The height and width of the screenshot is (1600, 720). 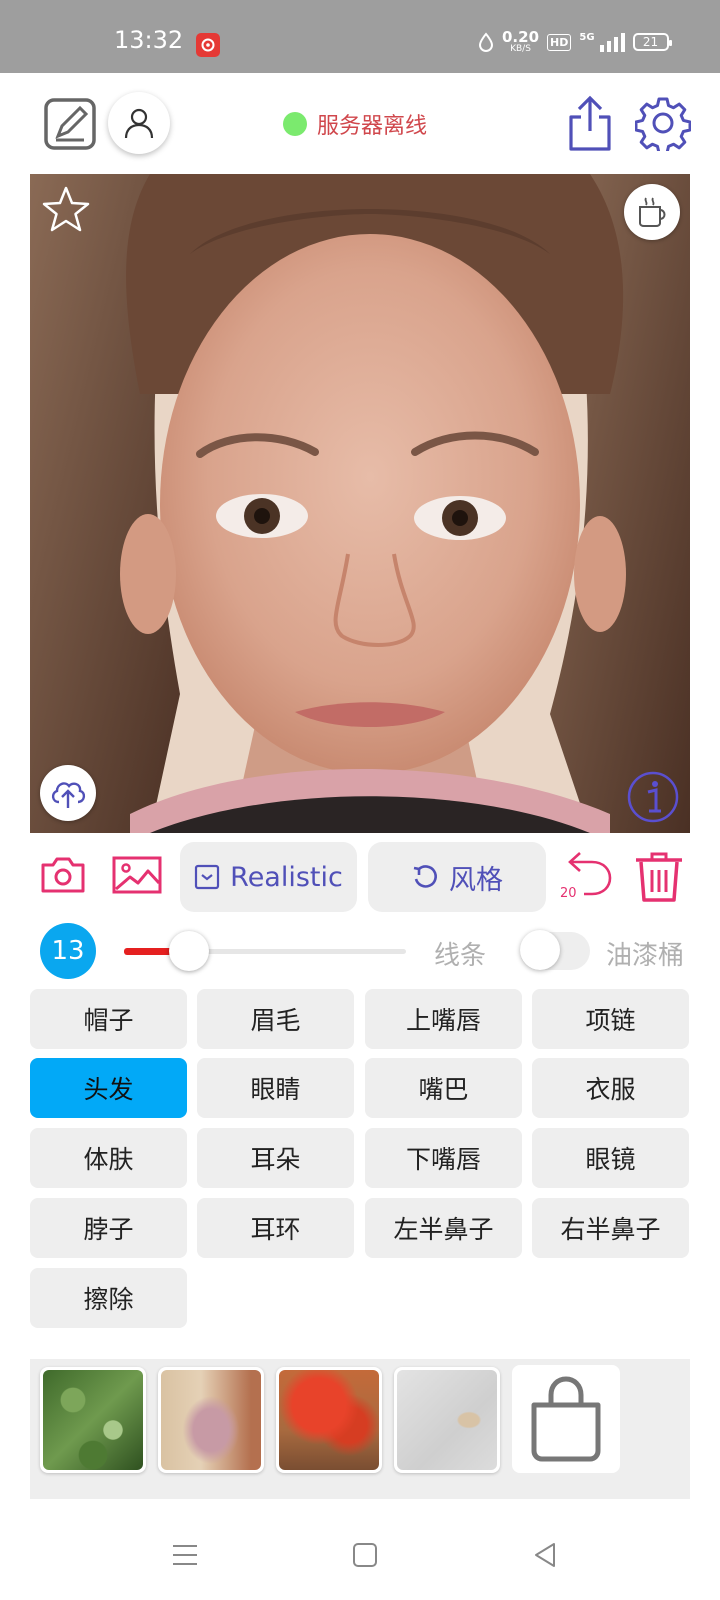 I want to click on gallery-button, so click(x=138, y=877).